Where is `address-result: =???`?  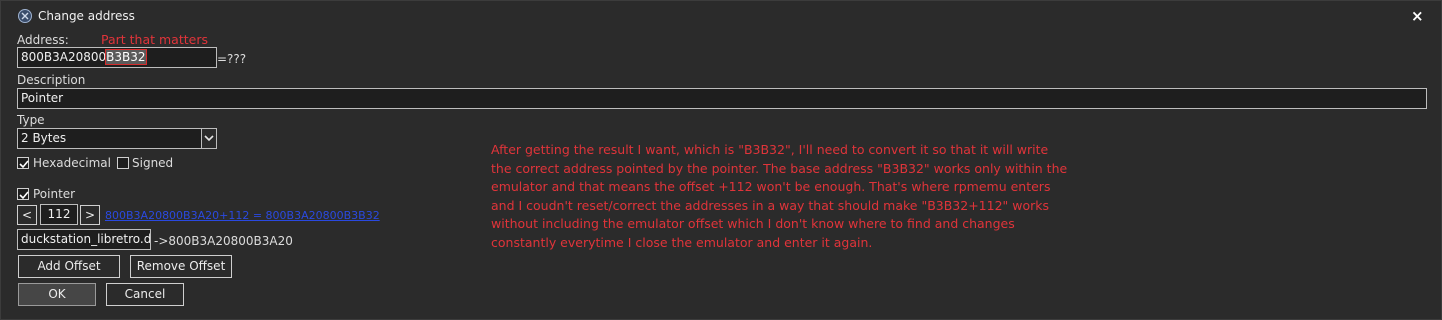
address-result: =??? is located at coordinates (232, 59).